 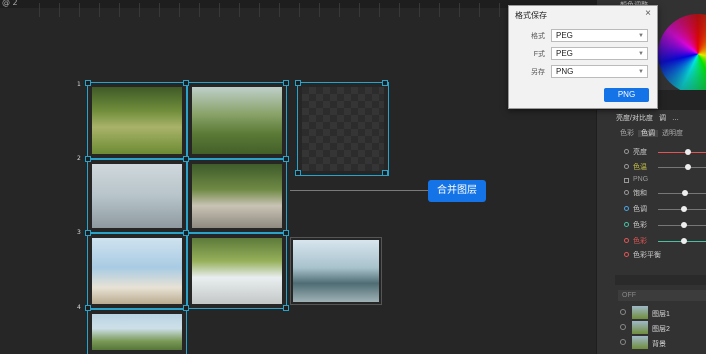 I want to click on dialog-row: F式 PEG ▼, so click(x=584, y=54).